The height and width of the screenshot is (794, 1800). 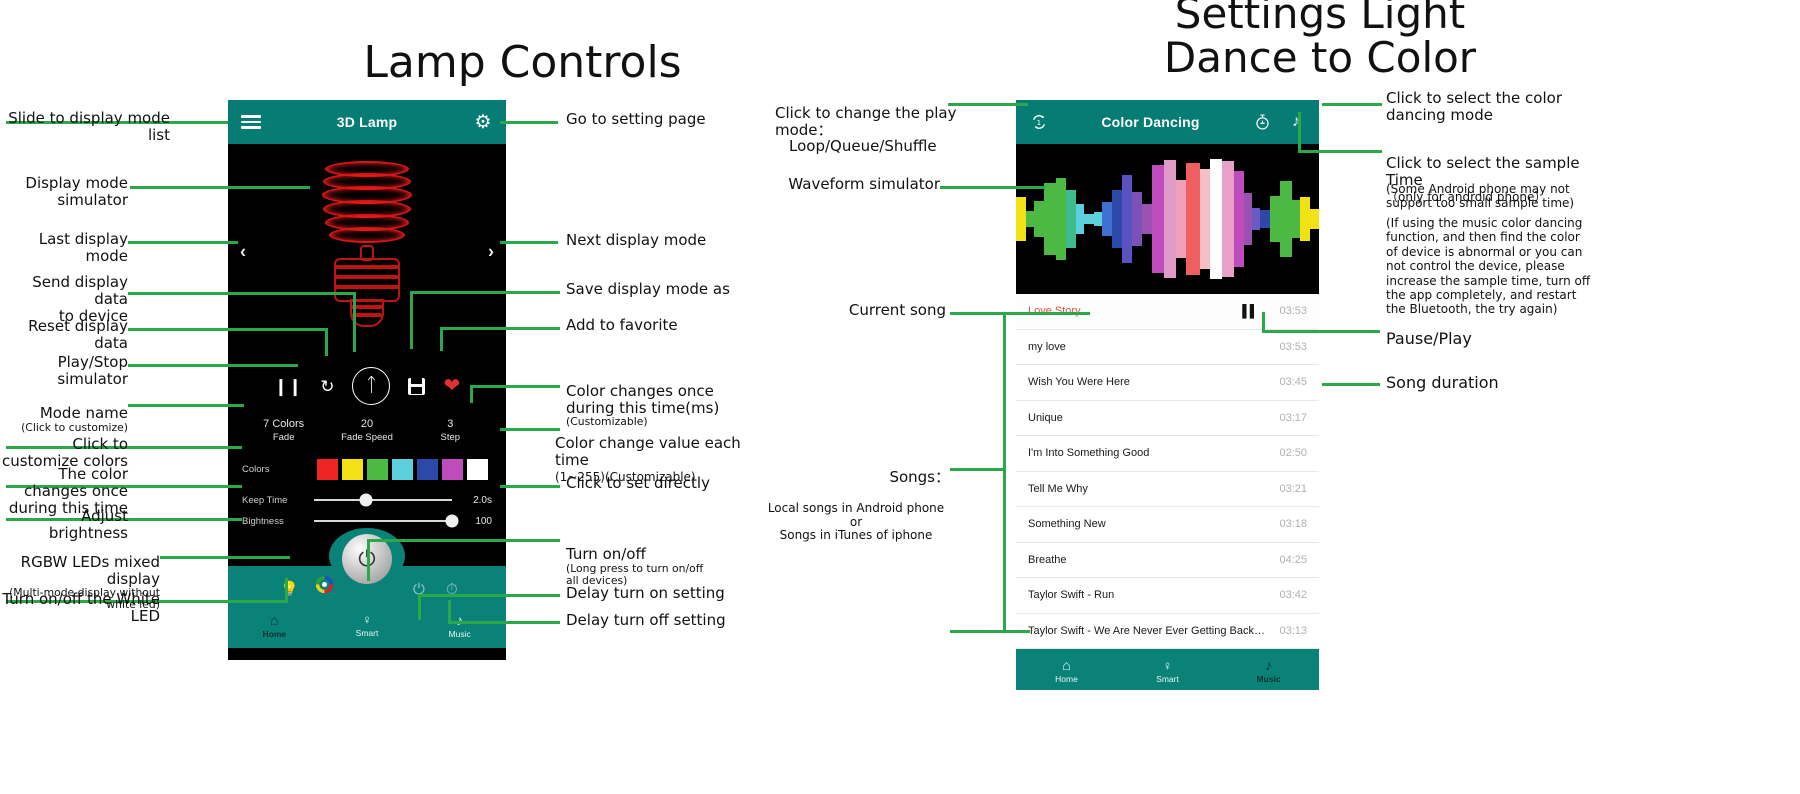 What do you see at coordinates (919, 476) in the screenshot?
I see `annotation-songs-main: Songs：` at bounding box center [919, 476].